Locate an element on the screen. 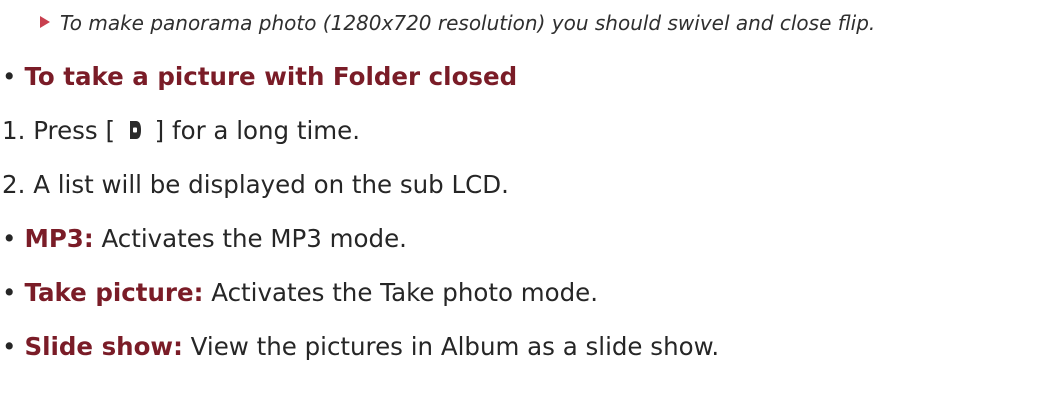 The image size is (1063, 398). step-2-number: 2. is located at coordinates (14, 184).